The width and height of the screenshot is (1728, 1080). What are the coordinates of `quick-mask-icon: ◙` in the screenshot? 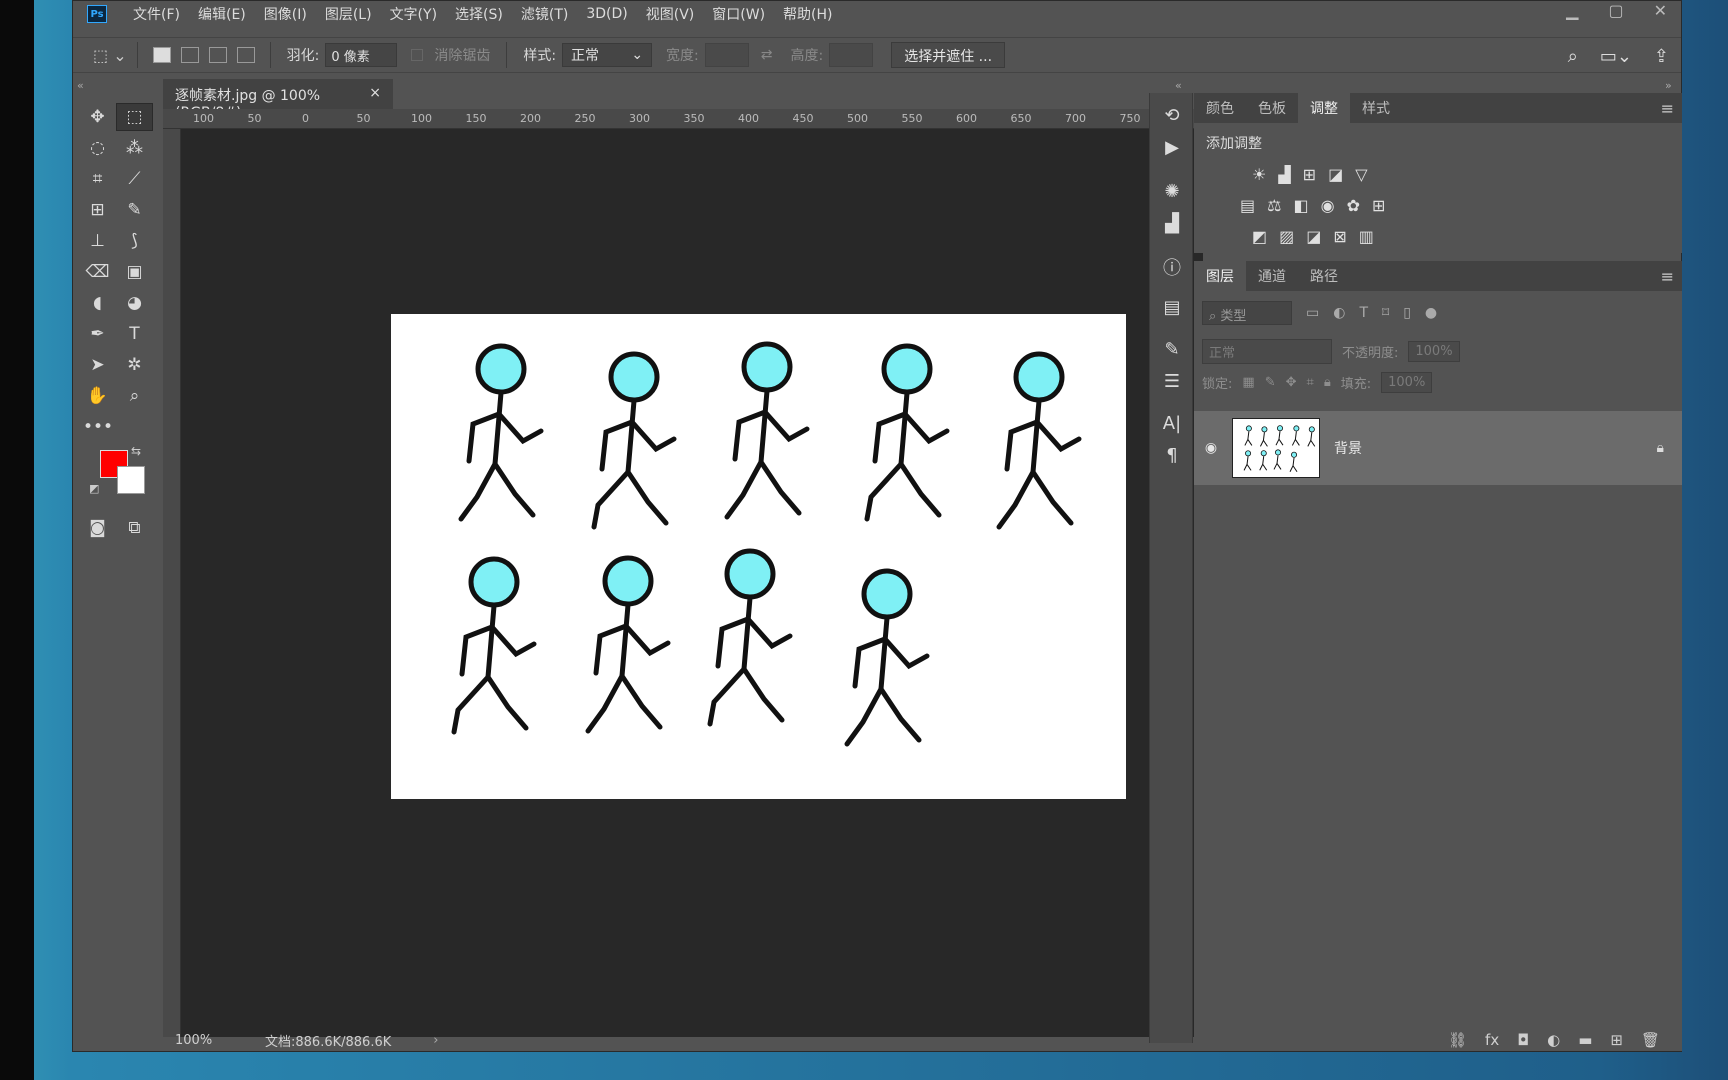 It's located at (97, 528).